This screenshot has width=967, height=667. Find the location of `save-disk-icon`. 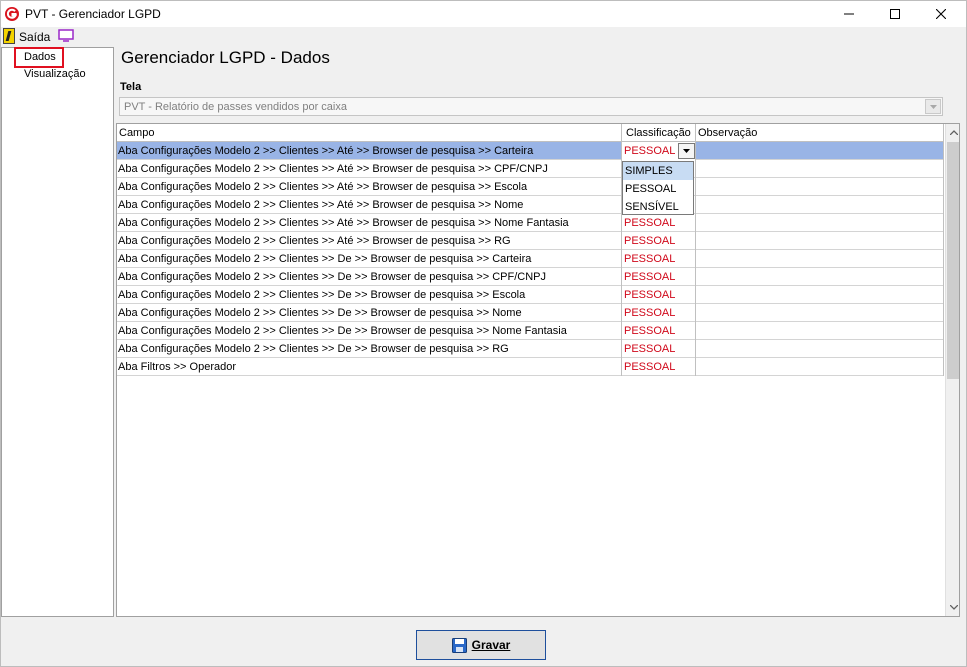

save-disk-icon is located at coordinates (459, 645).